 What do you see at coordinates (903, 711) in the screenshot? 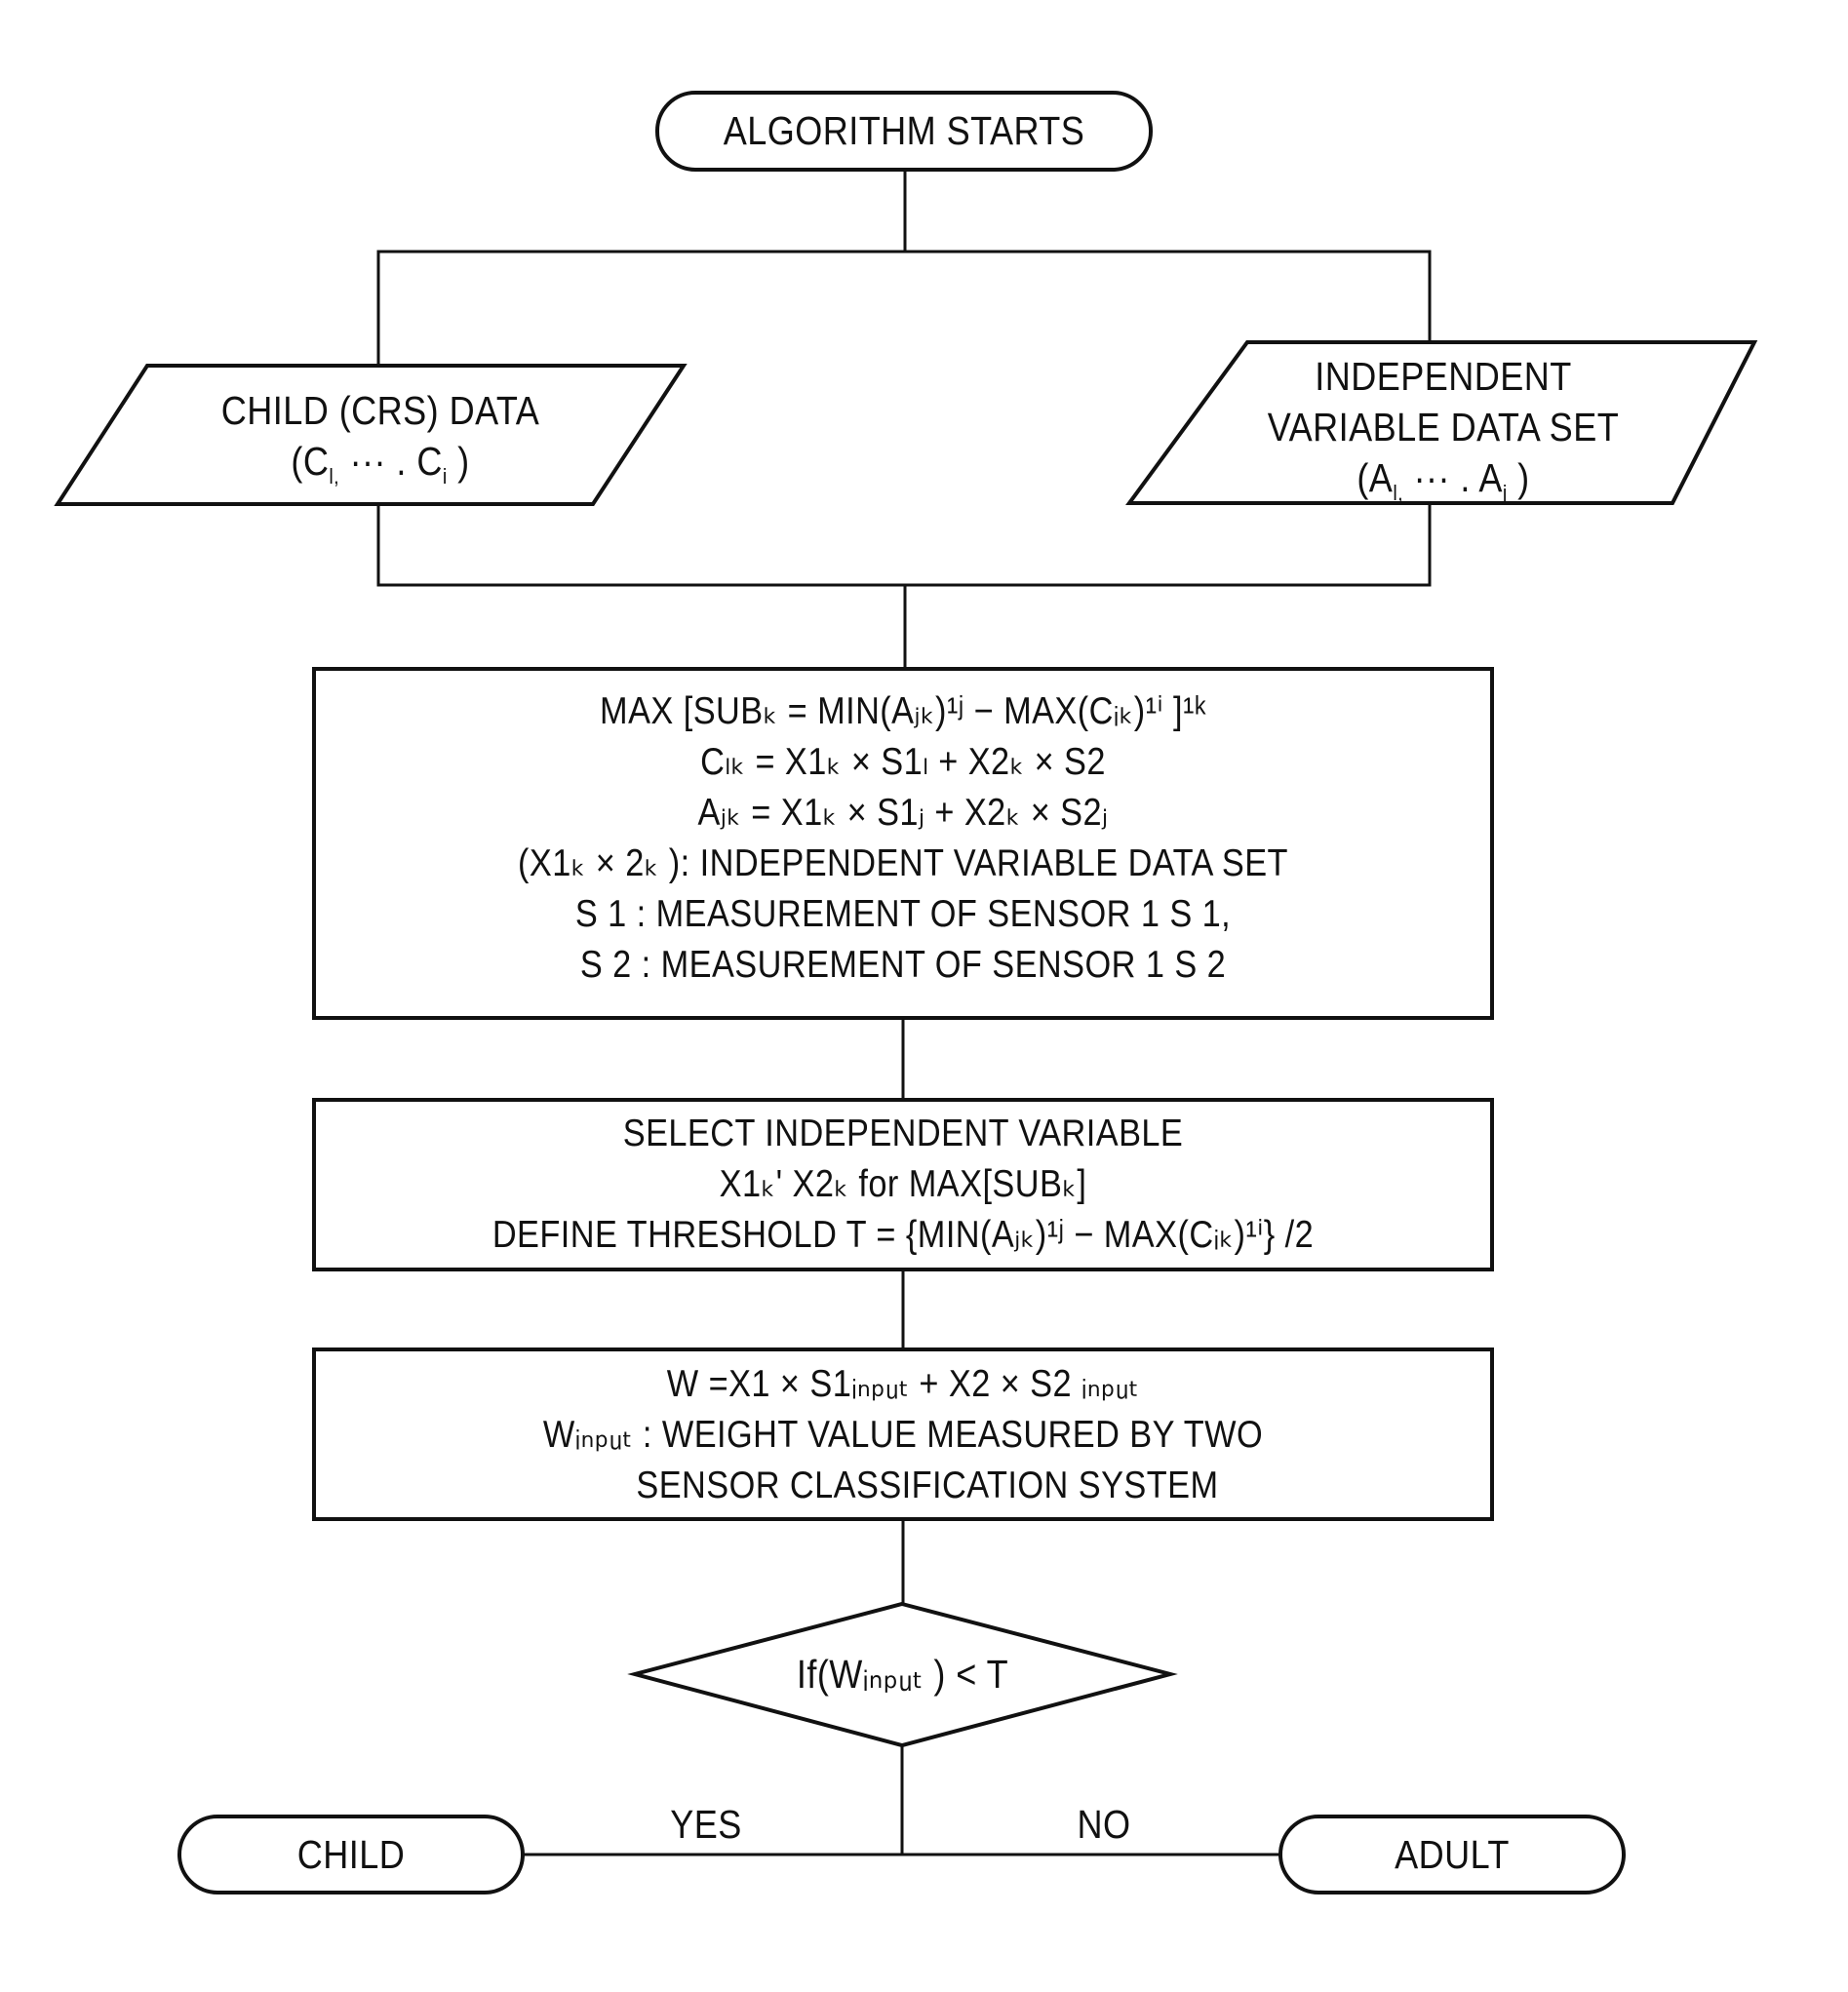
I see `box1-line-max-sub: MAX [SUBₖ = MIN(Aⱼₖ)¹ʲ − MAX(Cᵢₖ)¹ⁱ ]¹ᵏ` at bounding box center [903, 711].